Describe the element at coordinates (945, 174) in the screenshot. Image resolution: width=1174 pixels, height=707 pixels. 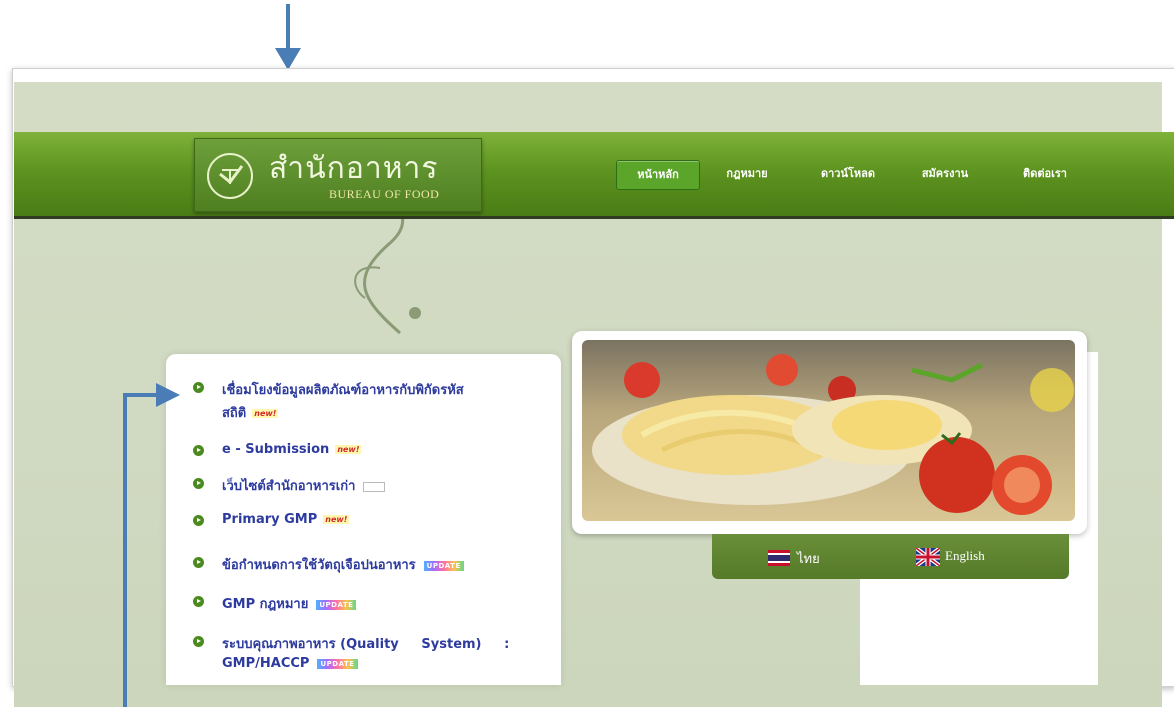
I see `nav-jobs: สมัครงาน` at that location.